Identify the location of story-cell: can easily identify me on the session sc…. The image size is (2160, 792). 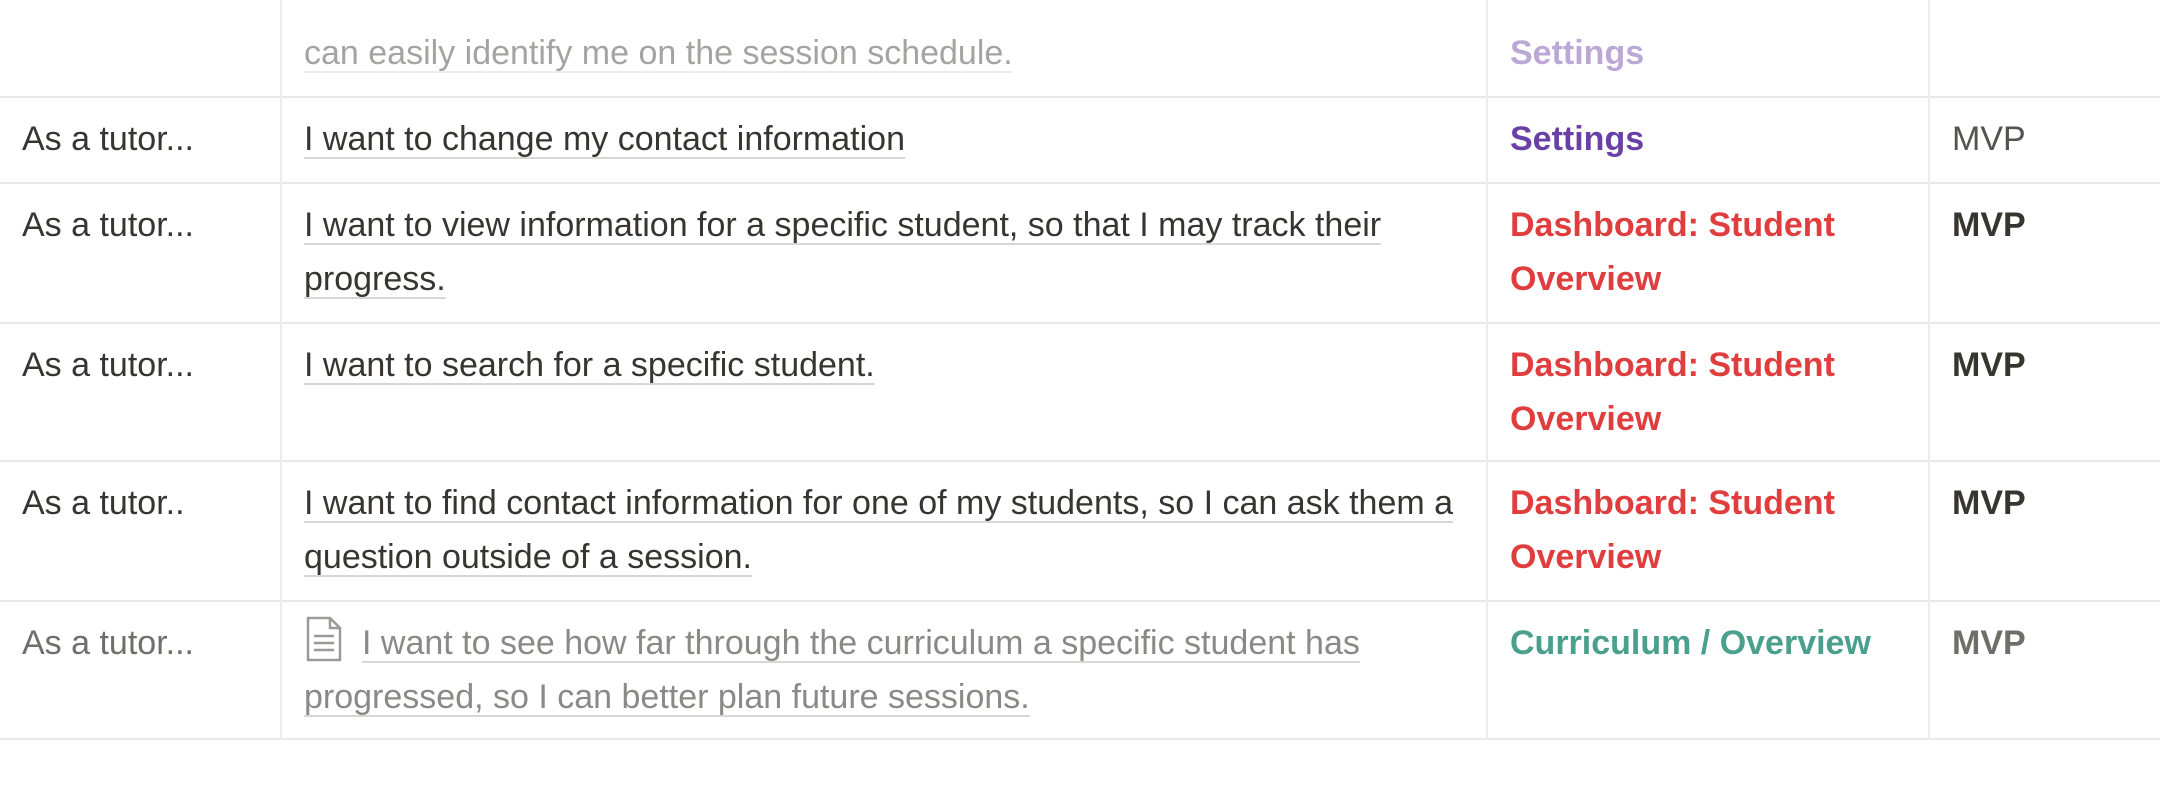
(883, 48).